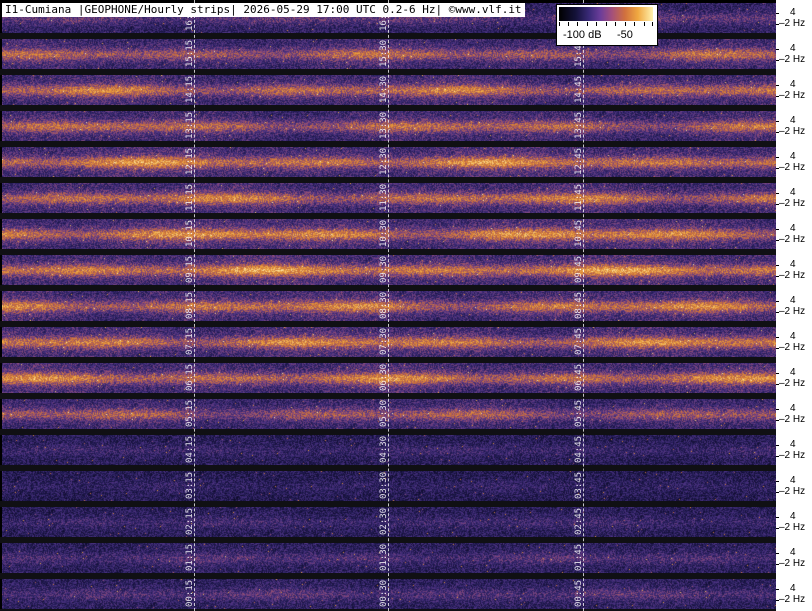  Describe the element at coordinates (582, 35) in the screenshot. I see `colorbar-low-label: -100 dB` at that location.